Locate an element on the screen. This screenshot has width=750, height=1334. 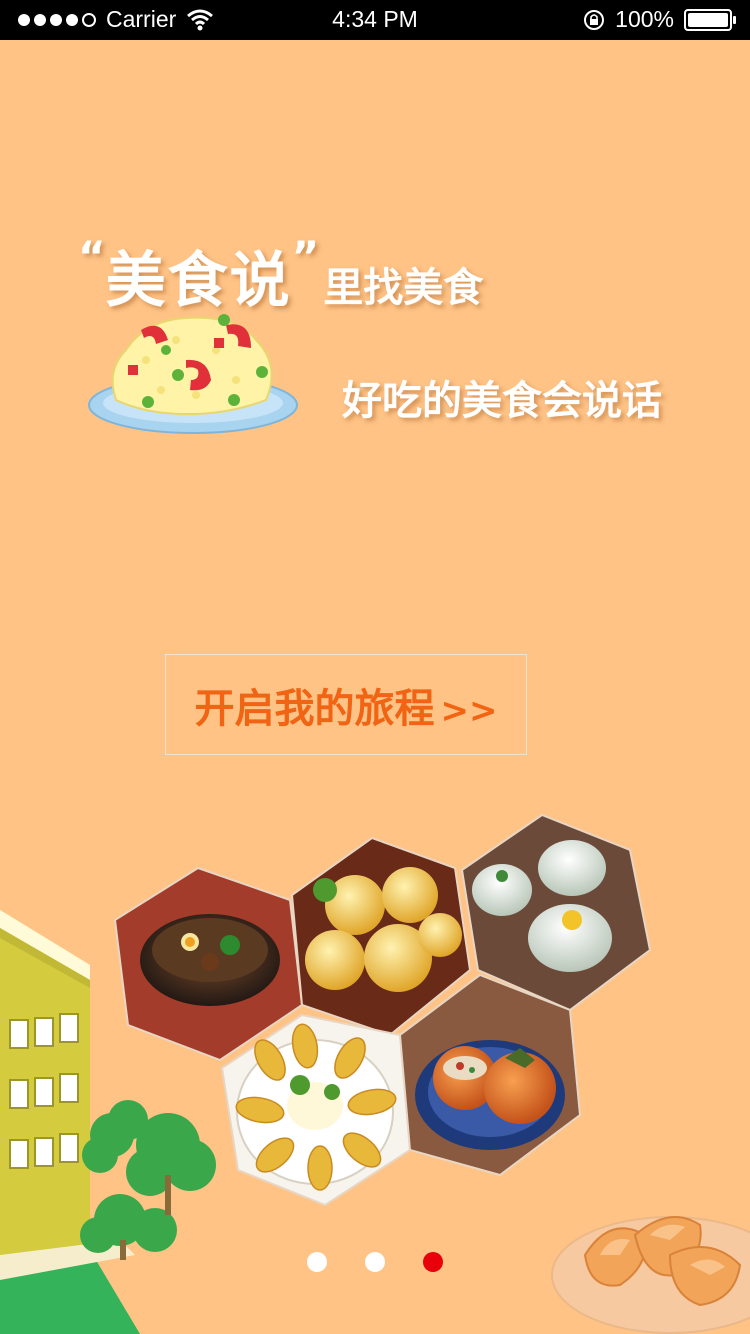
status-right: 100% is located at coordinates (659, 19).